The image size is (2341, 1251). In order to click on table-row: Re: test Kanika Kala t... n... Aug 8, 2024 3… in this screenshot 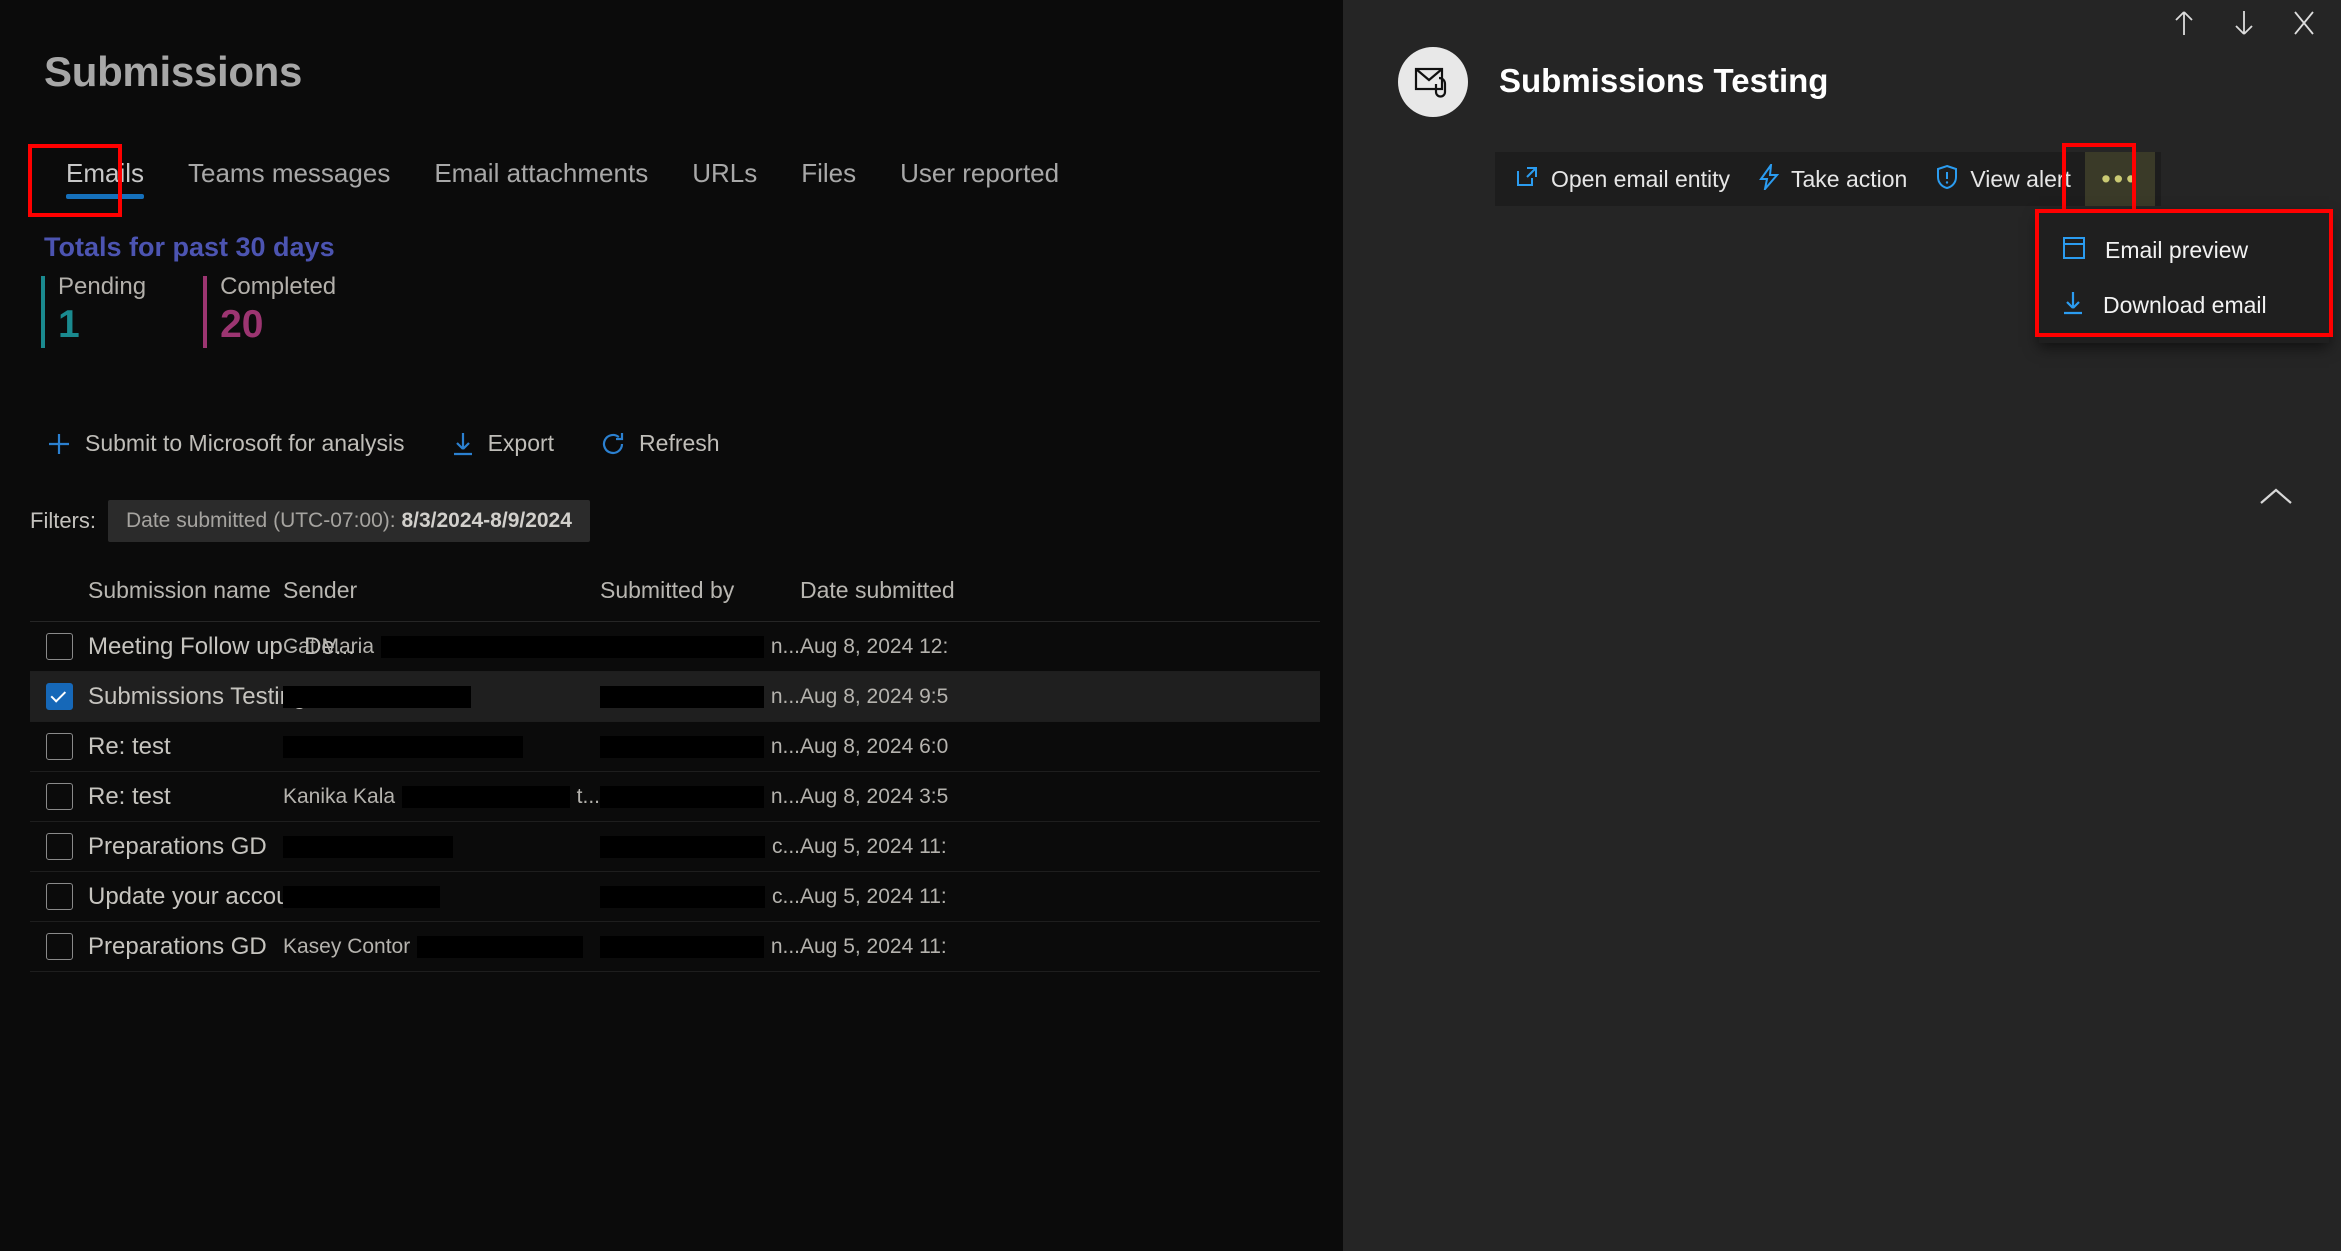, I will do `click(675, 797)`.